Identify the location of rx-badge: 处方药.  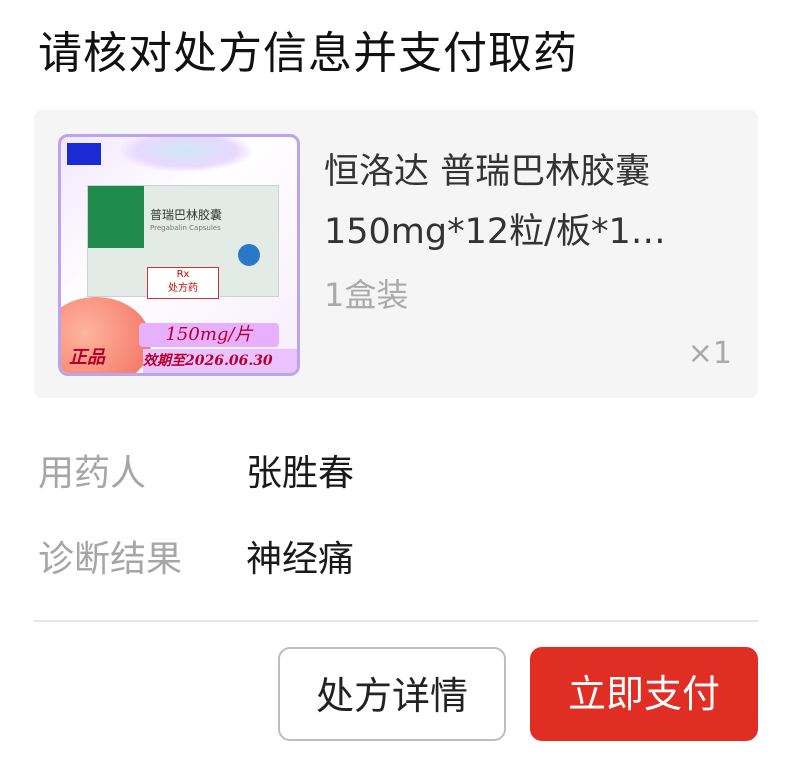
(183, 288).